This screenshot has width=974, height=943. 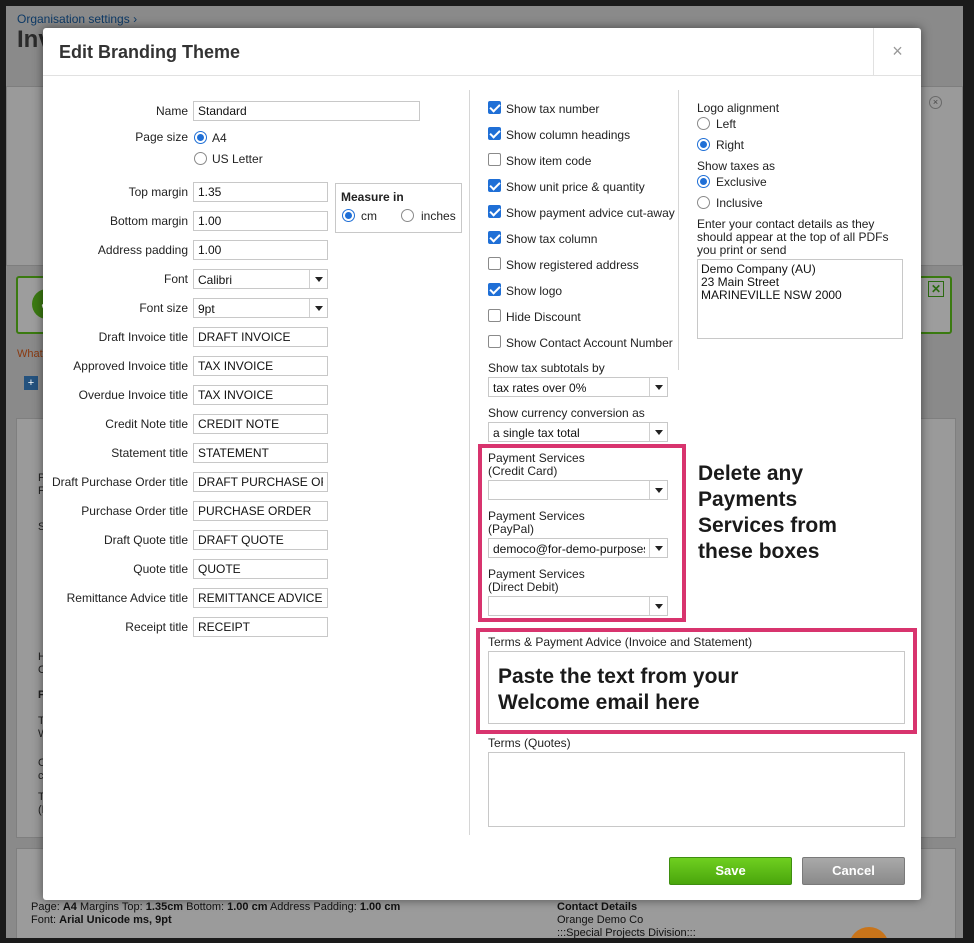 I want to click on measure-inches-radio, so click(x=407, y=215).